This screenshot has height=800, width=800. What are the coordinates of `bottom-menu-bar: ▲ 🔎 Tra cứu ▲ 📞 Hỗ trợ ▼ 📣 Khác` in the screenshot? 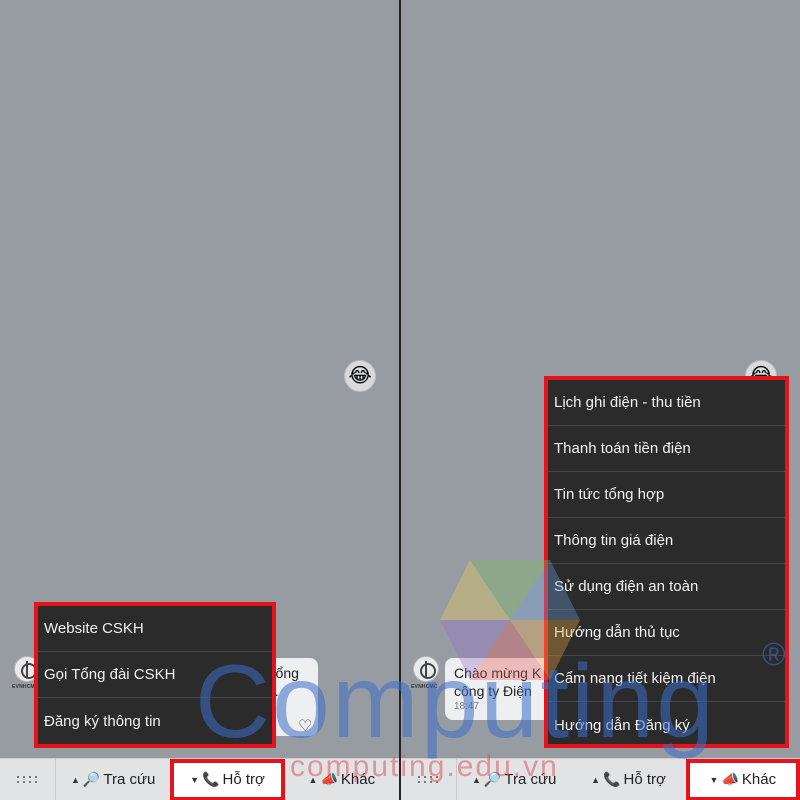 It's located at (600, 779).